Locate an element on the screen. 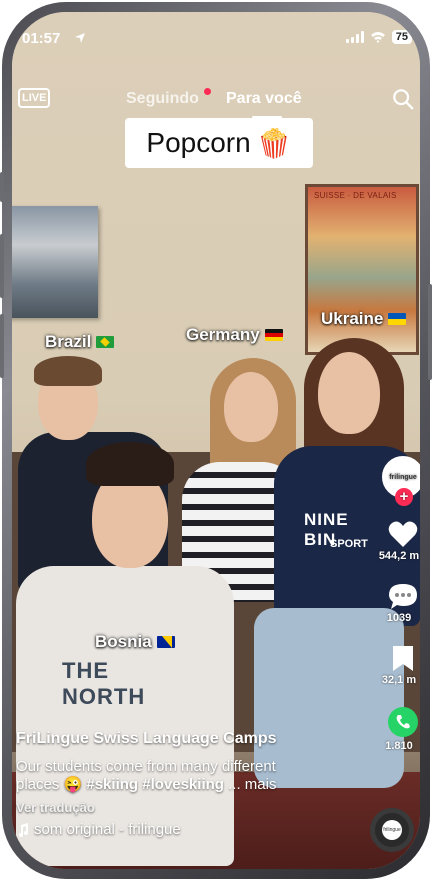  tag-germany: Germany is located at coordinates (234, 335).